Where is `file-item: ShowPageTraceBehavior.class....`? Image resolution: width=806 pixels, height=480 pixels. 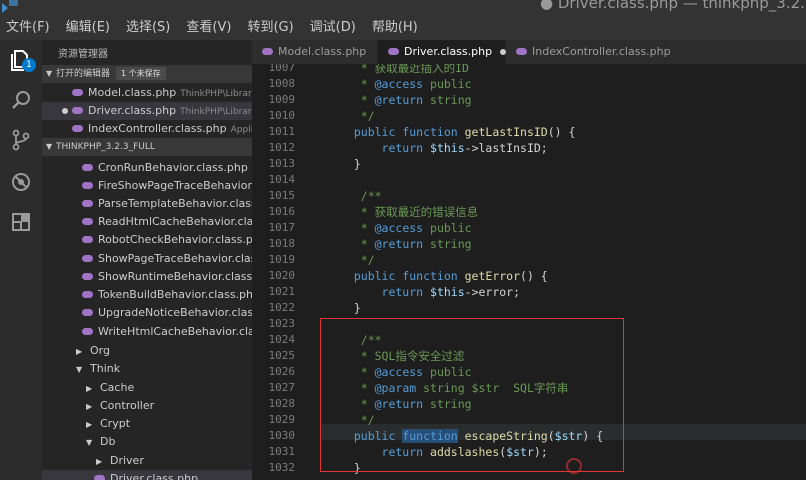 file-item: ShowPageTraceBehavior.class.... is located at coordinates (147, 259).